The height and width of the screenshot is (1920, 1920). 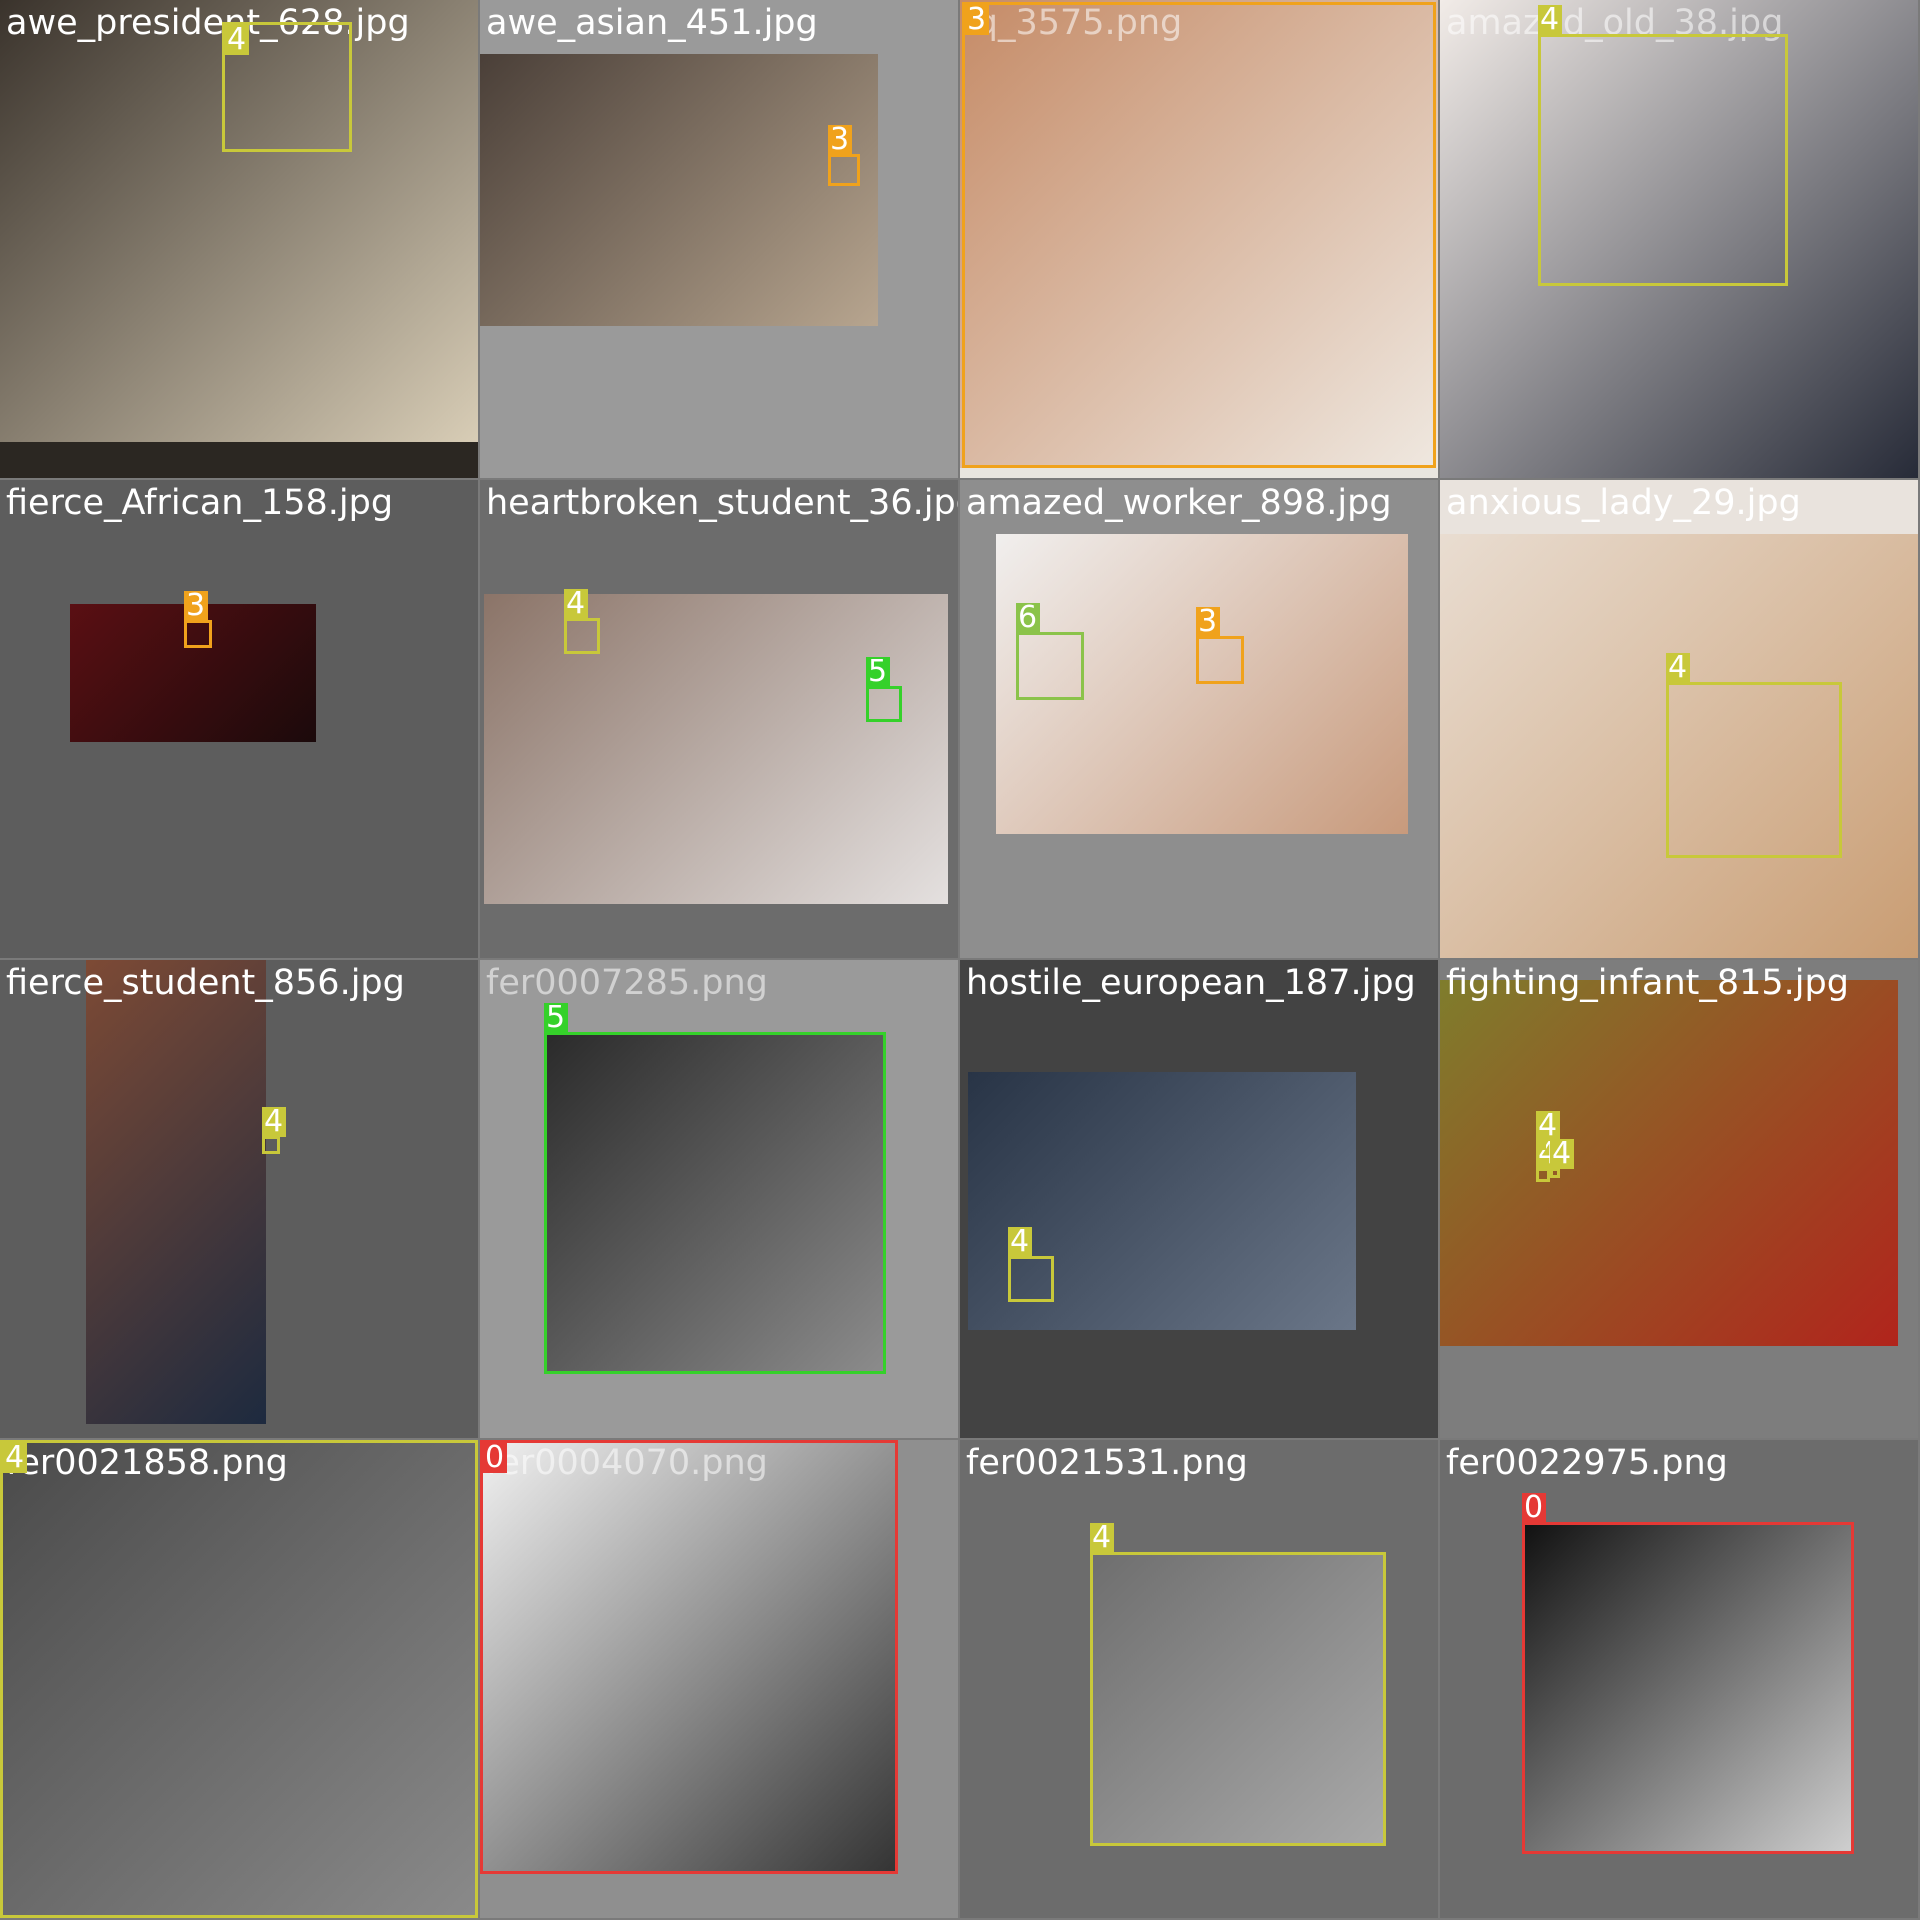 I want to click on tile-filename: awe_asian_451.jpg, so click(x=652, y=23).